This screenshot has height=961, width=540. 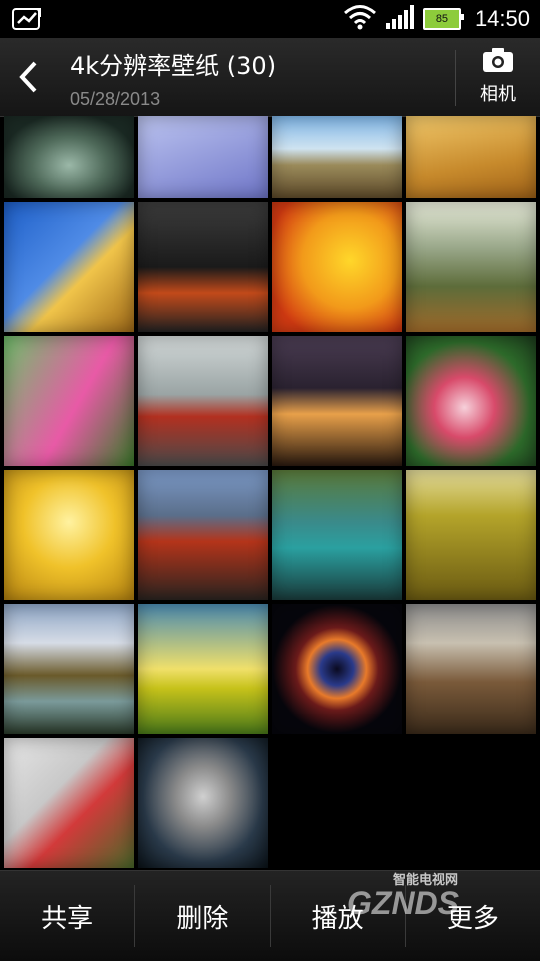 What do you see at coordinates (69, 267) in the screenshot?
I see `tile-blossom-branch` at bounding box center [69, 267].